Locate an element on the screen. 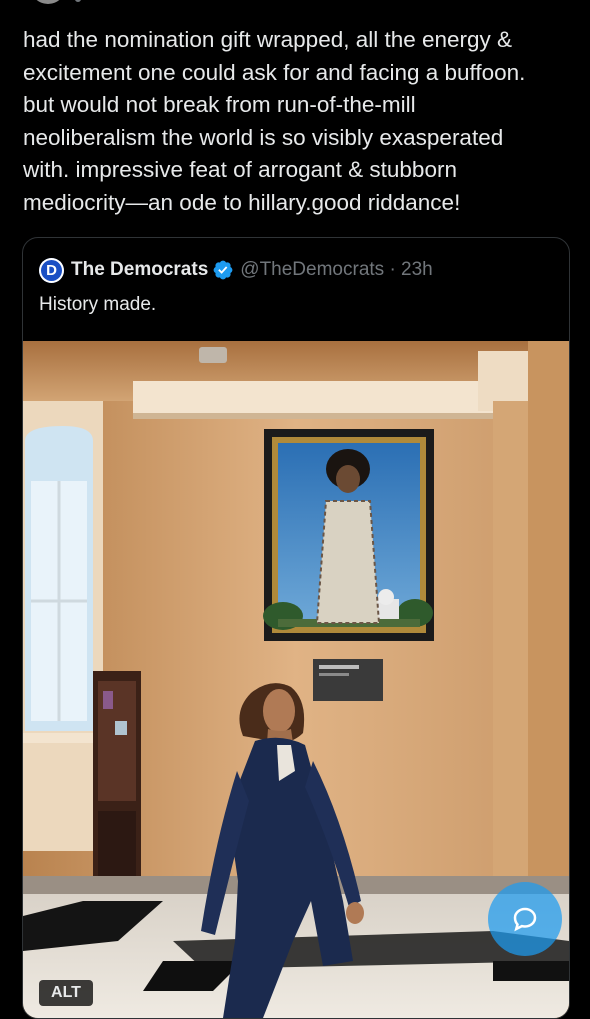 The width and height of the screenshot is (590, 1019). democrats-logo: D is located at coordinates (51, 270).